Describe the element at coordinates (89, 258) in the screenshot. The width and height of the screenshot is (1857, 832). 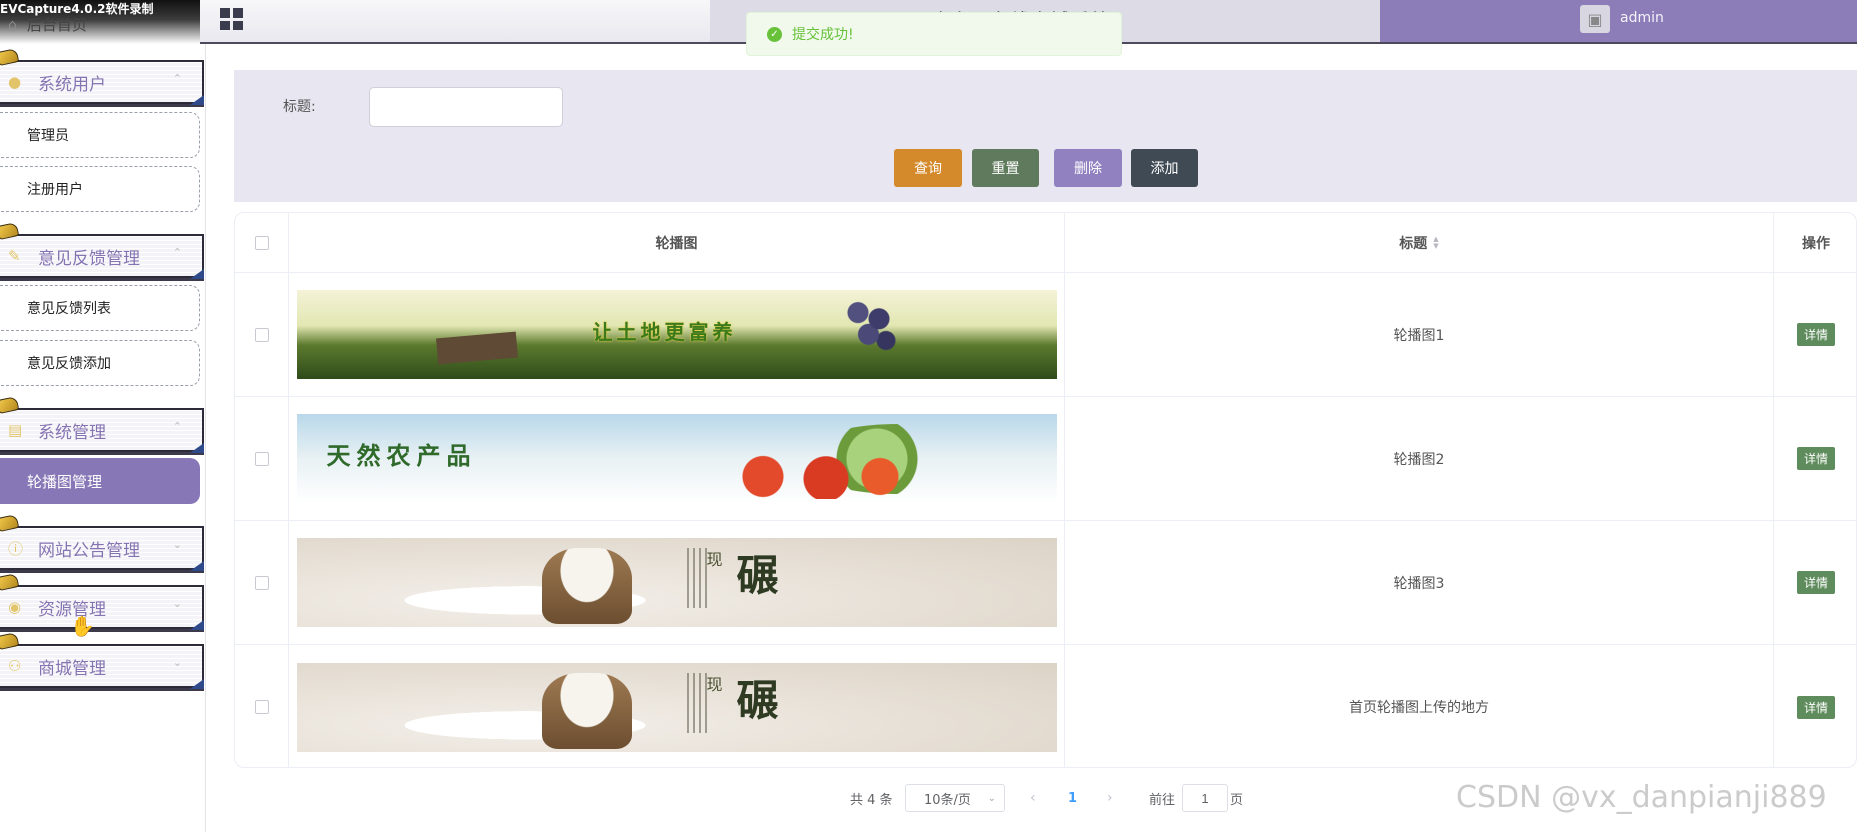
I see `menu-group-label: 意见反馈管理` at that location.